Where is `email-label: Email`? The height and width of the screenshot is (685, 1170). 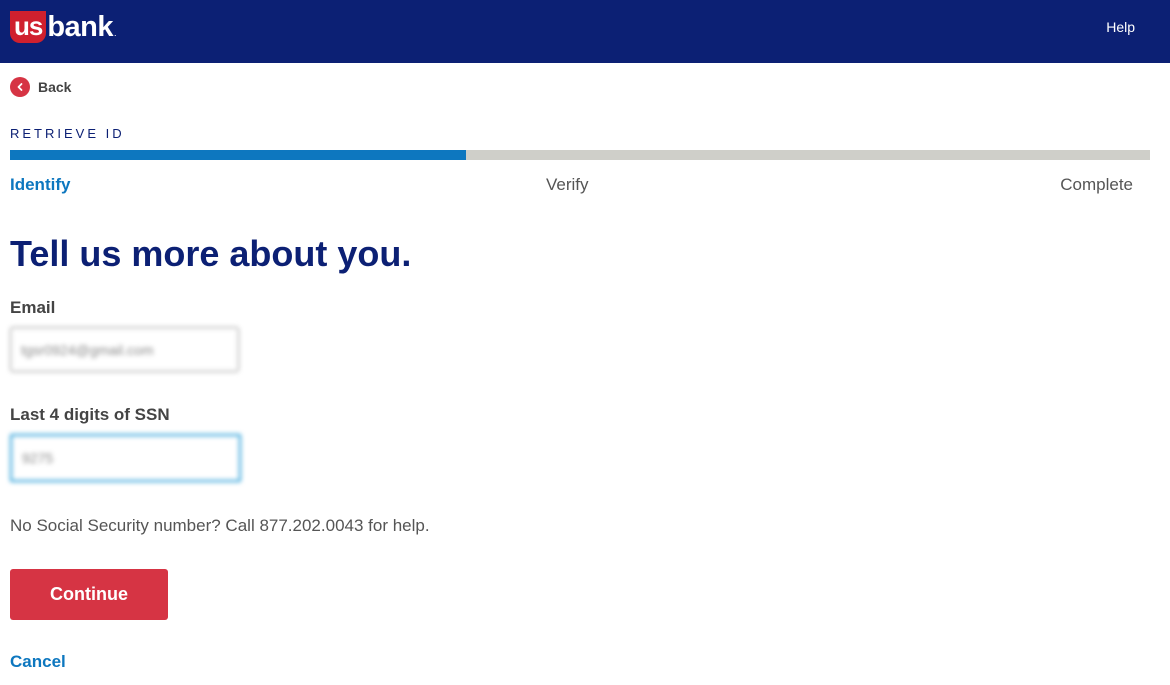
email-label: Email is located at coordinates (33, 307).